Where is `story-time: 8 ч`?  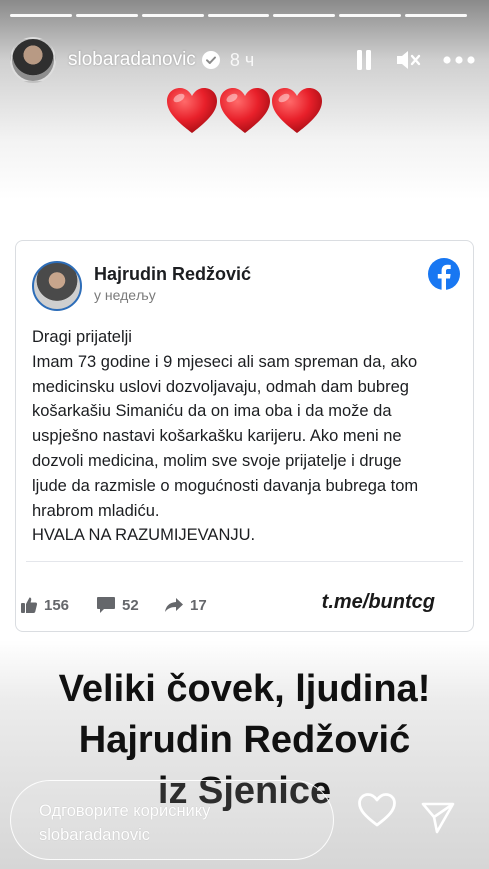 story-time: 8 ч is located at coordinates (242, 59).